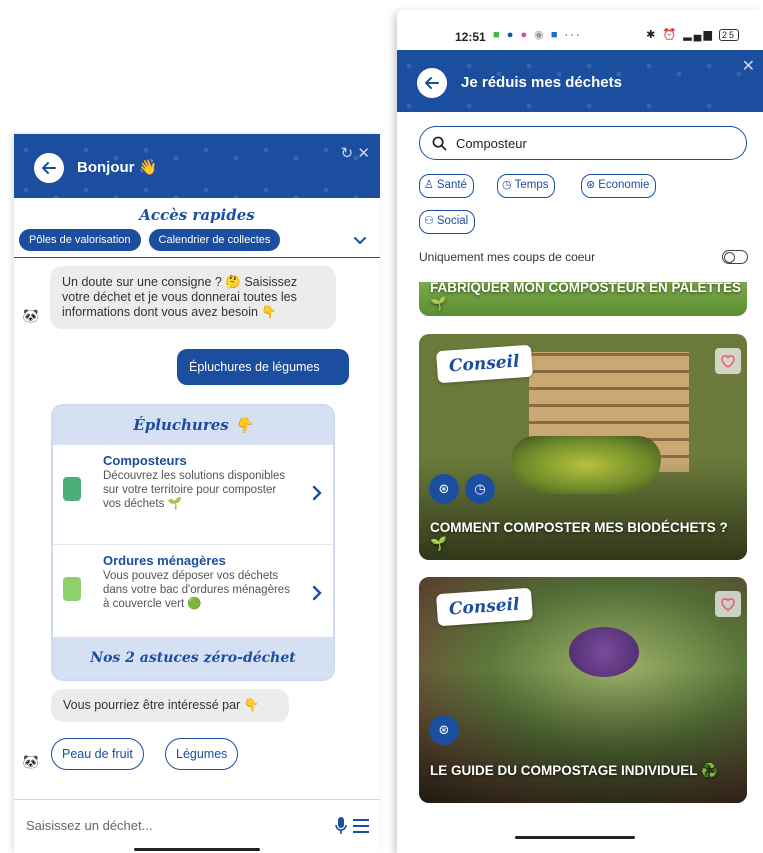  Describe the element at coordinates (170, 705) in the screenshot. I see `bot-message: Vous pourriez être intéressé par 👇` at that location.